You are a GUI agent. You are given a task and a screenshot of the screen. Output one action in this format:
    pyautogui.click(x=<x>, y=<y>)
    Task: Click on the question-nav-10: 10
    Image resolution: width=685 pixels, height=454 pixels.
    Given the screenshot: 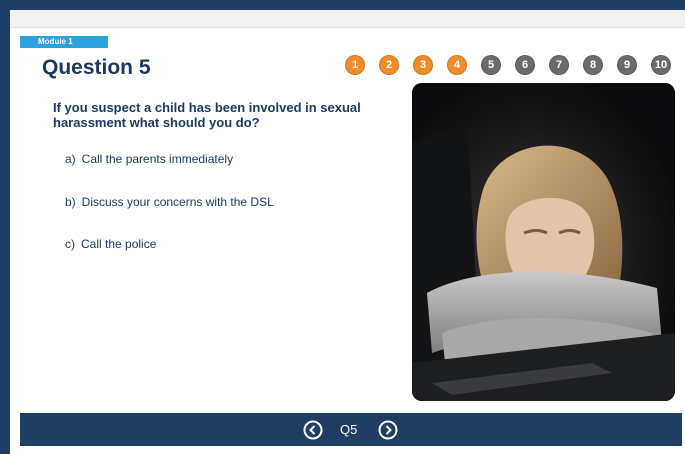 What is the action you would take?
    pyautogui.click(x=661, y=65)
    